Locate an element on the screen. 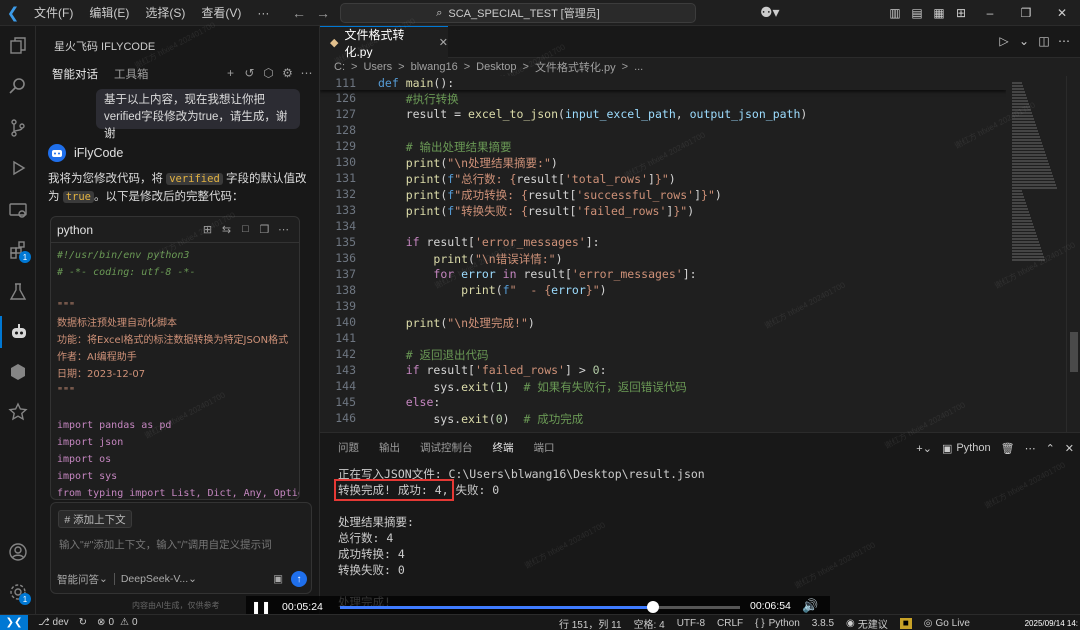 The width and height of the screenshot is (1080, 630). volume-icon: 🔊 is located at coordinates (810, 606).